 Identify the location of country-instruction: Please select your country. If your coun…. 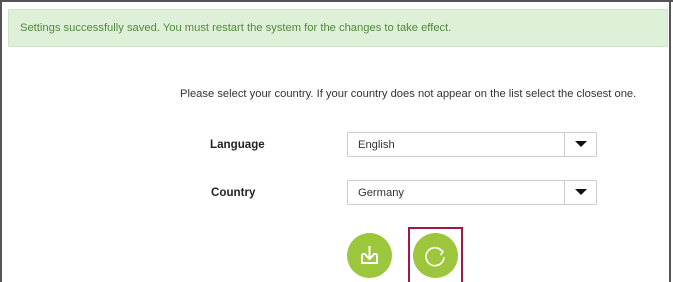
(408, 94).